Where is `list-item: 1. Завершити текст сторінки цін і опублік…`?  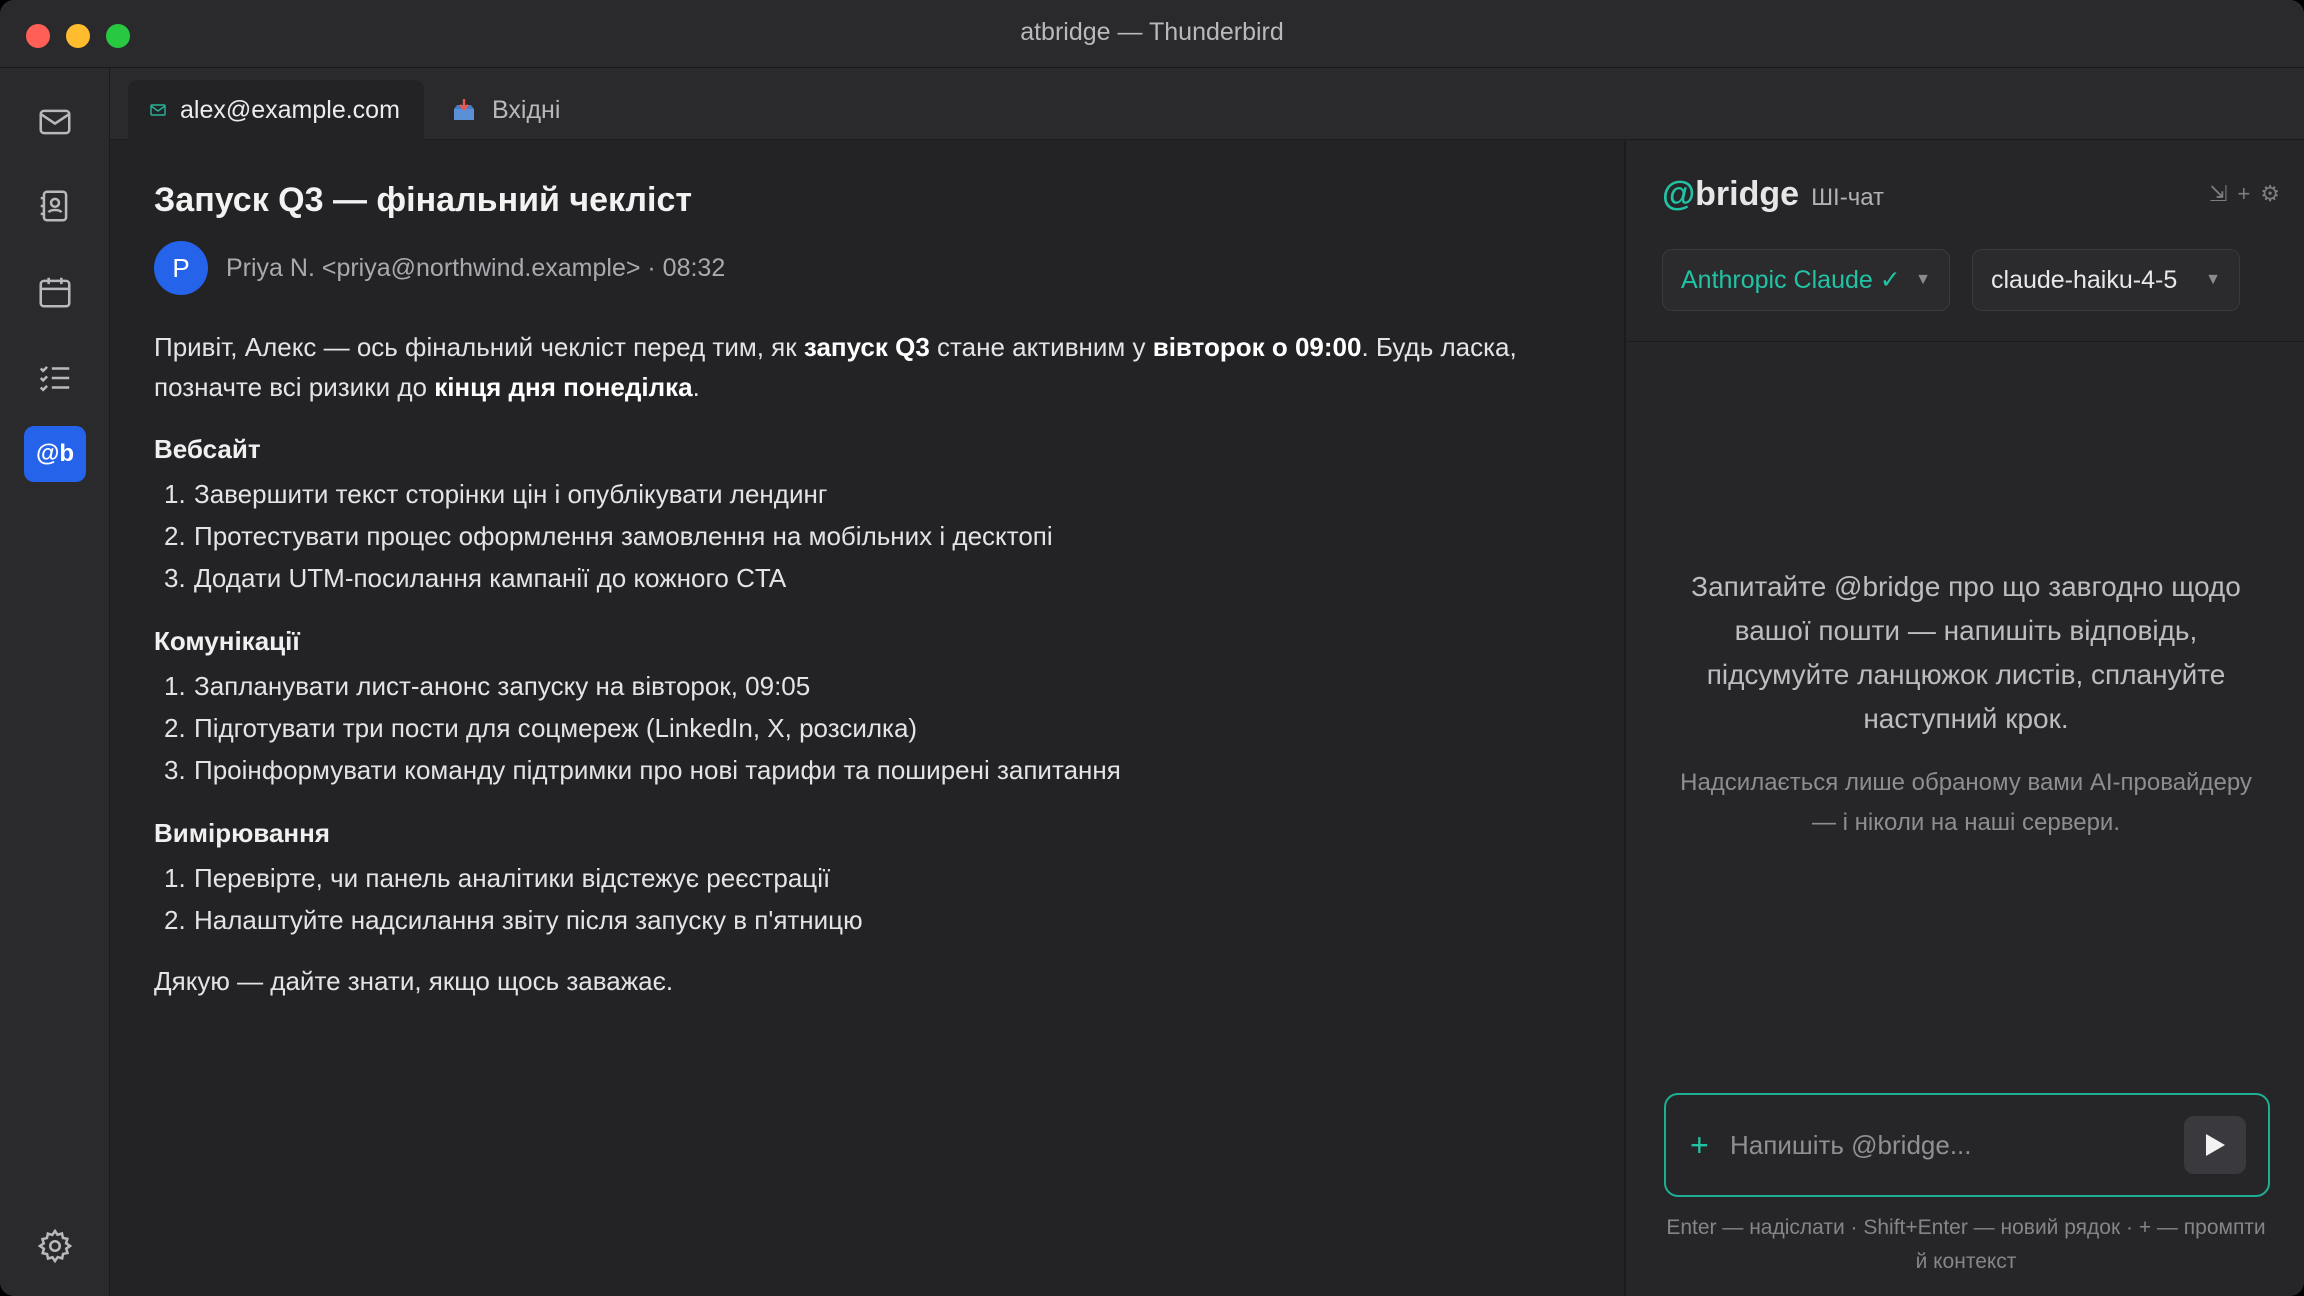 list-item: 1. Завершити текст сторінки цін і опублік… is located at coordinates (496, 494).